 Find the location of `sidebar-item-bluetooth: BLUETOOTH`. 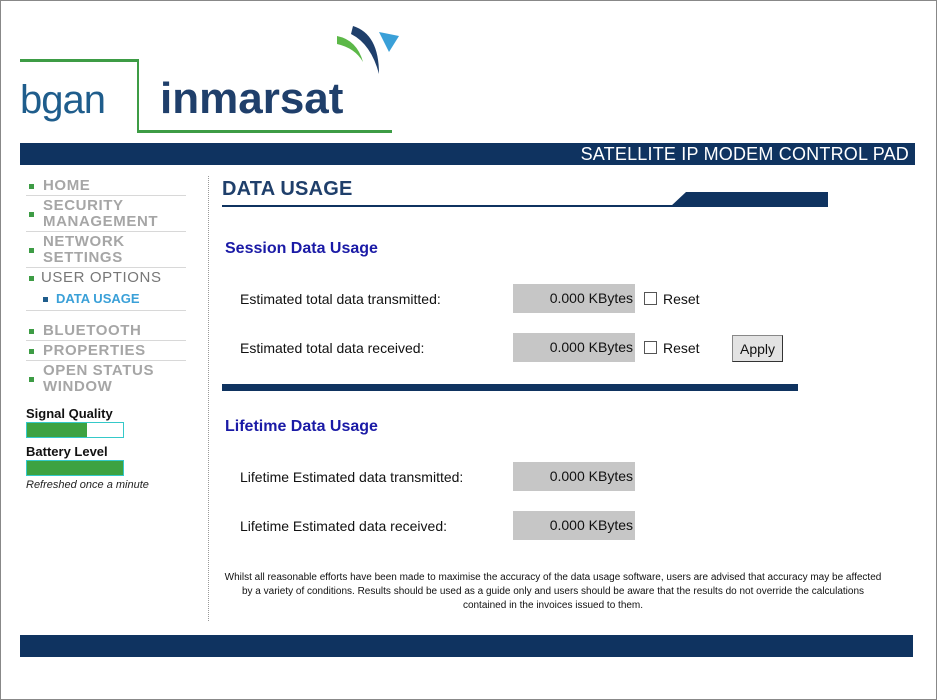

sidebar-item-bluetooth: BLUETOOTH is located at coordinates (106, 331).